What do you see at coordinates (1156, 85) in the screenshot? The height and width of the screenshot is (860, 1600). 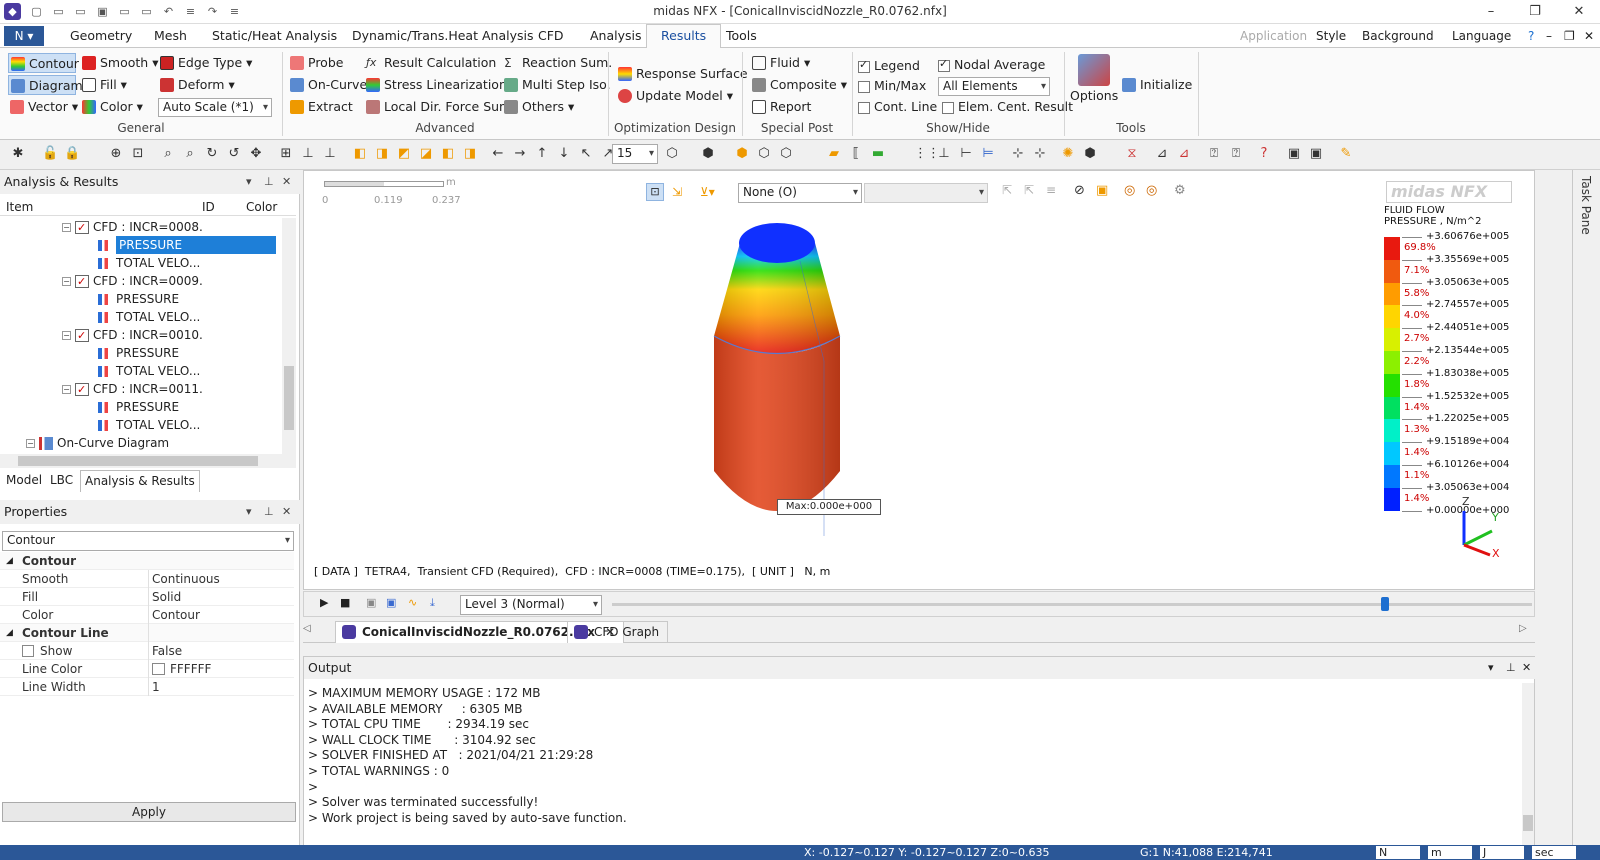 I see `initialize-button: Initialize` at bounding box center [1156, 85].